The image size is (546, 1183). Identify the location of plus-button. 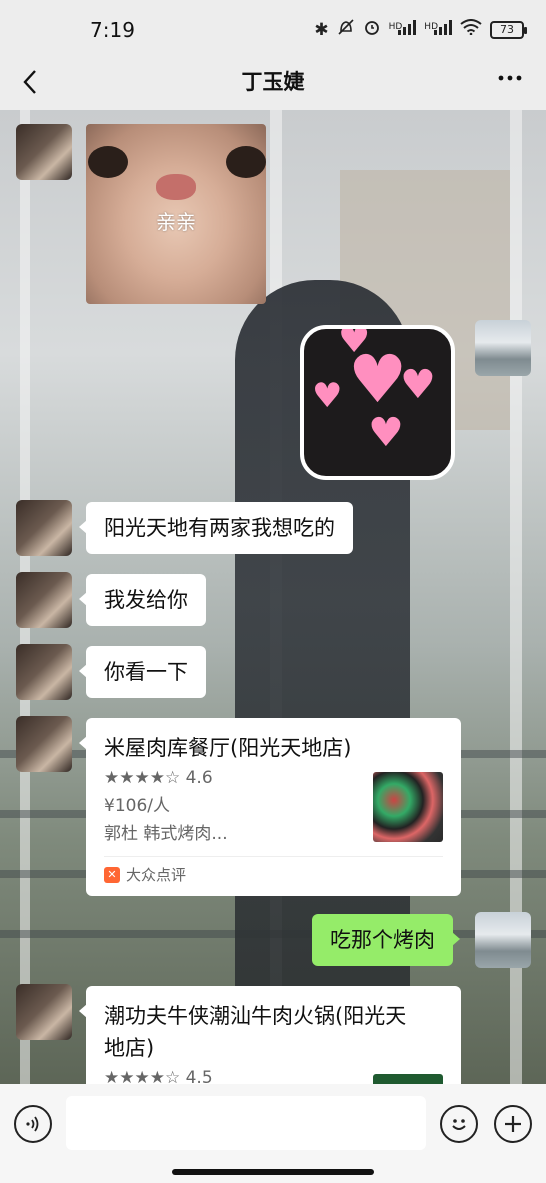
(513, 1124).